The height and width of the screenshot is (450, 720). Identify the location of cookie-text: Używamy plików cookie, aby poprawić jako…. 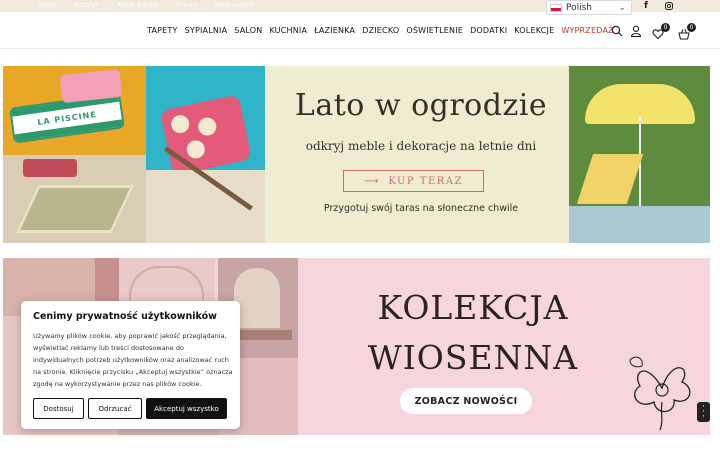
(133, 360).